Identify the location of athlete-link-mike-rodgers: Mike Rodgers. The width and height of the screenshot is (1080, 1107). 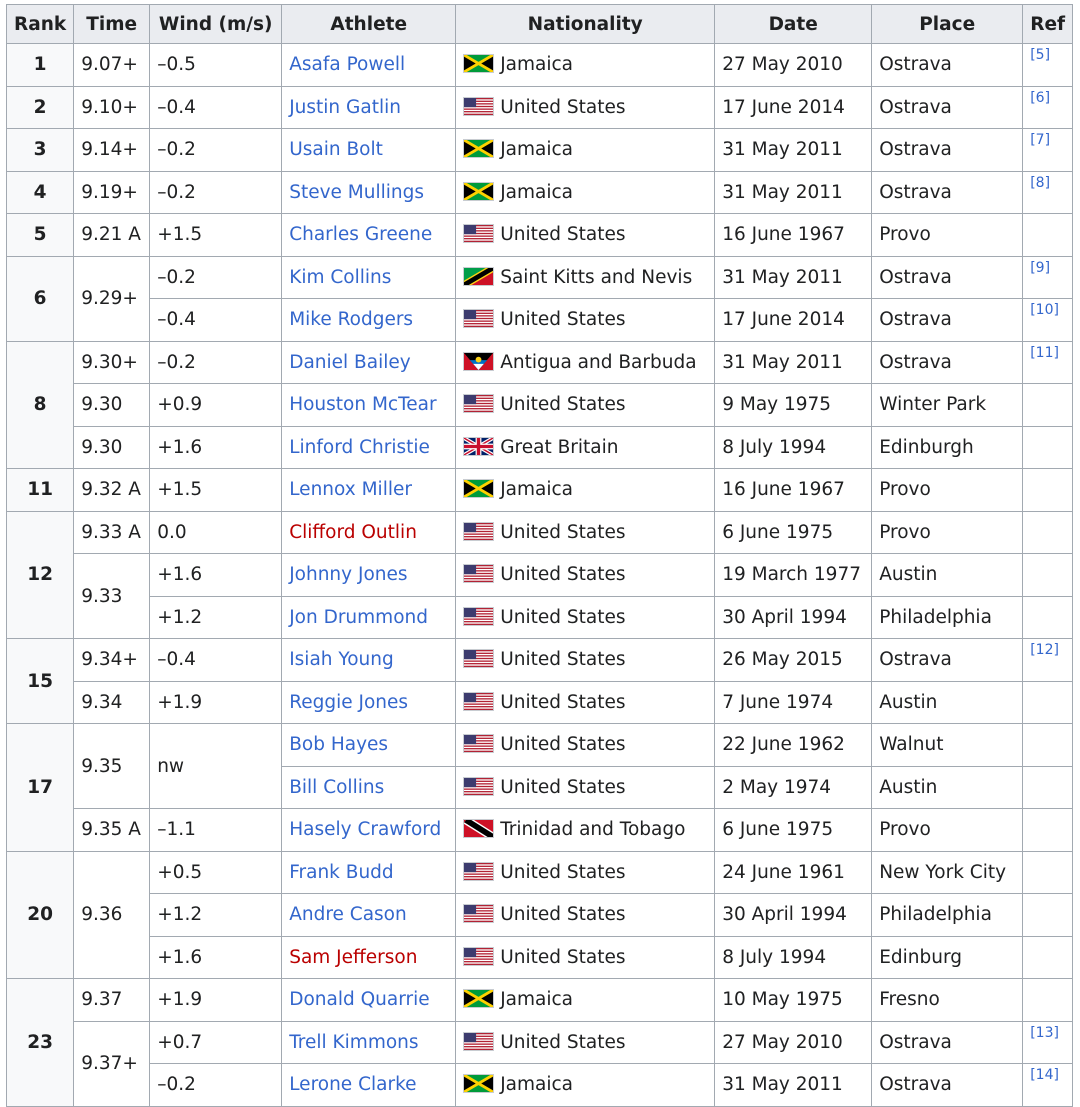
(351, 319).